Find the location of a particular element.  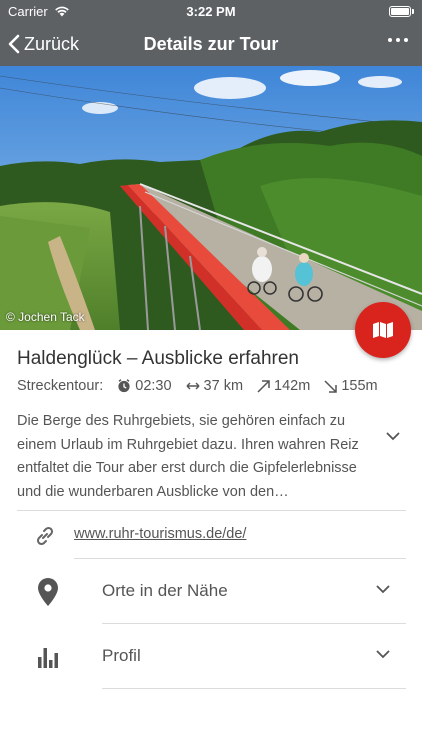

ascent-arrow-icon is located at coordinates (263, 386).